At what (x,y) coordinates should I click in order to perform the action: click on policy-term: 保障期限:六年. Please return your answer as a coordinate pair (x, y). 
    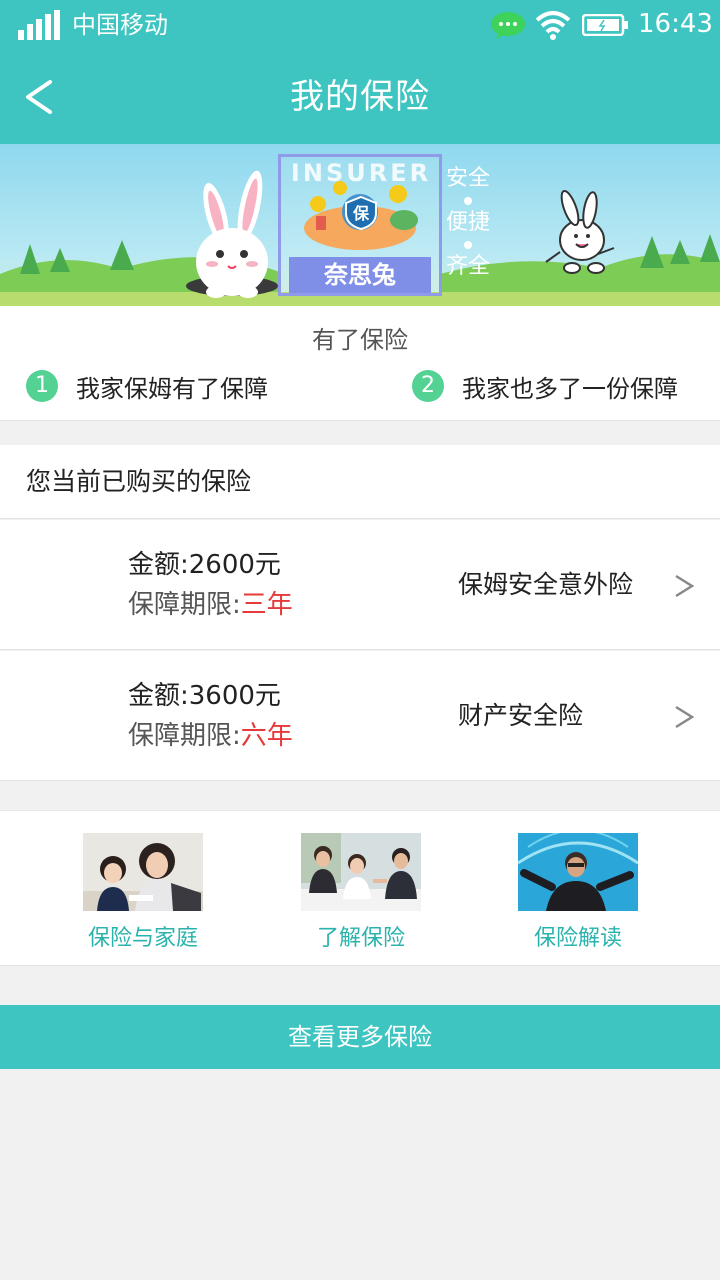
    Looking at the image, I should click on (210, 736).